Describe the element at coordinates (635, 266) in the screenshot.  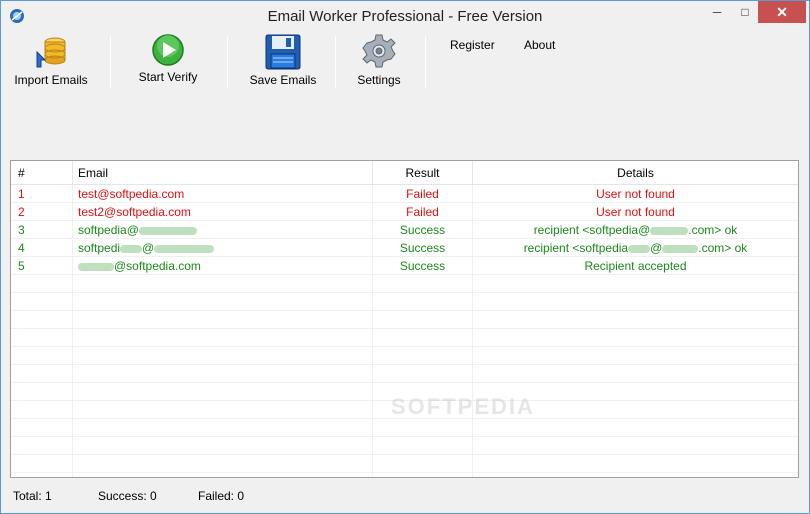
I see `row-details: Recipient accepted` at that location.